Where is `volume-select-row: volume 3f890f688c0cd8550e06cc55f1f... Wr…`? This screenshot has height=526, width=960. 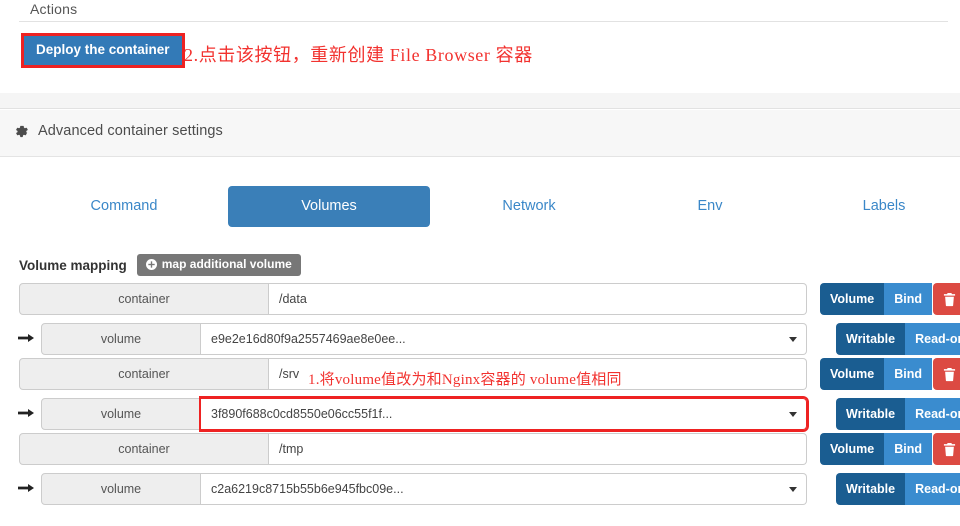 volume-select-row: volume 3f890f688c0cd8550e06cc55f1f... Wr… is located at coordinates (480, 414).